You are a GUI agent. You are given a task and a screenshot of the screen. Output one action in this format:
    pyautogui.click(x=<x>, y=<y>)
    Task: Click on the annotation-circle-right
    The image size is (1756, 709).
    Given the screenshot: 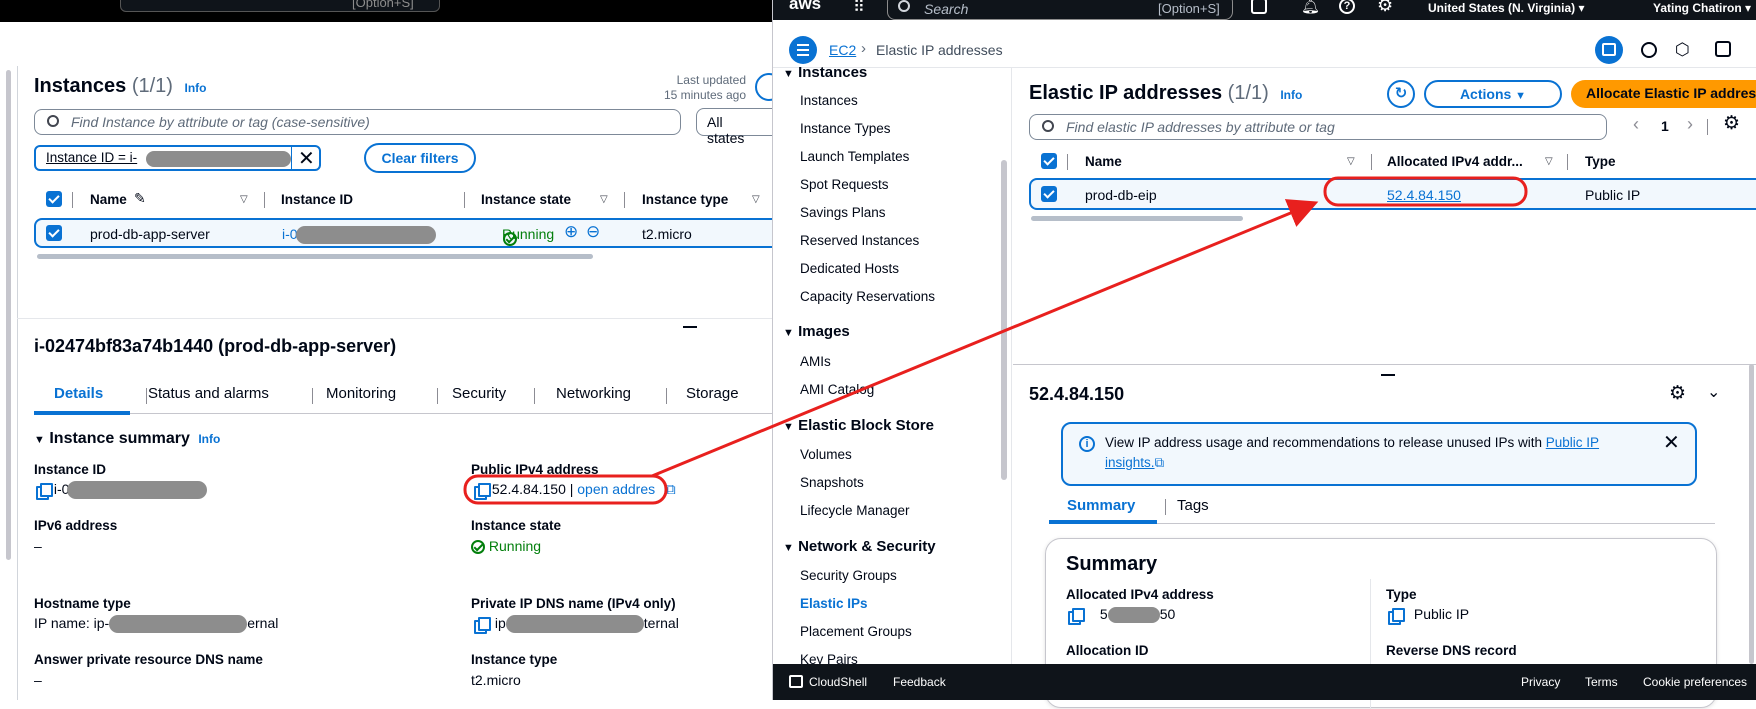 What is the action you would take?
    pyautogui.click(x=1425, y=191)
    